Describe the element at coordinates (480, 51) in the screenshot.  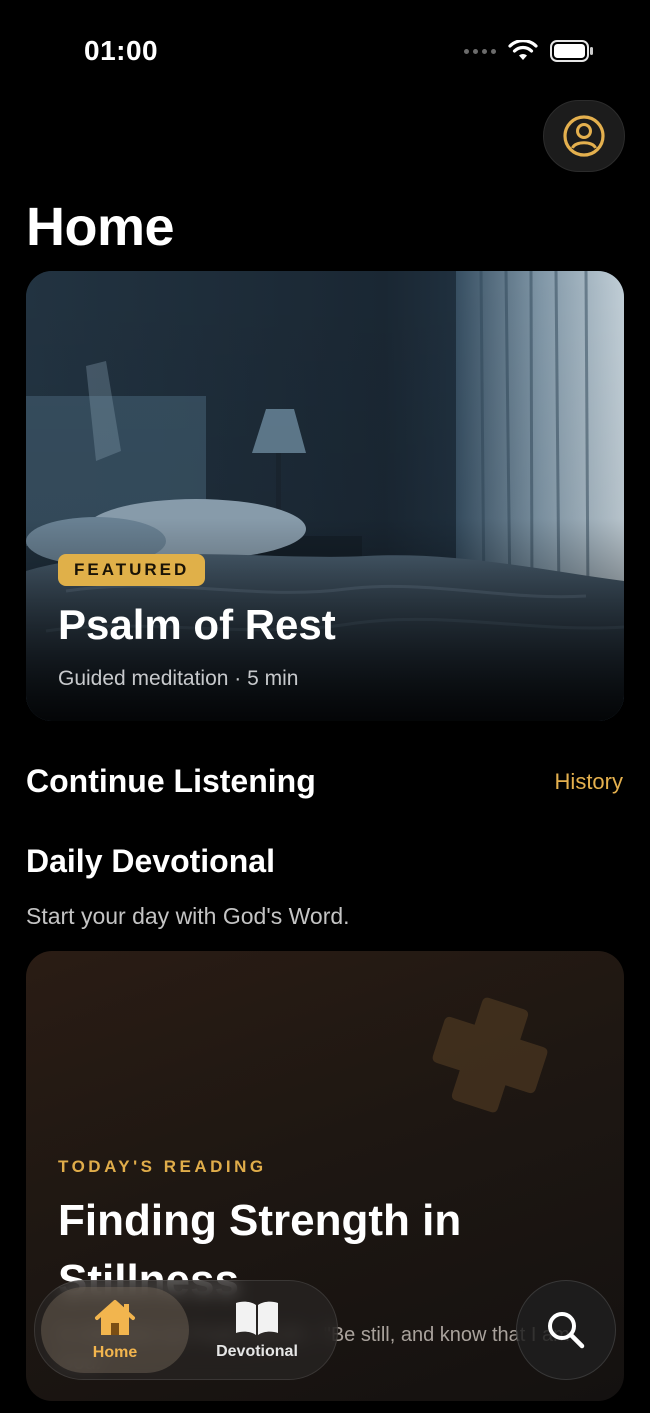
I see `cellular-signal-icon` at that location.